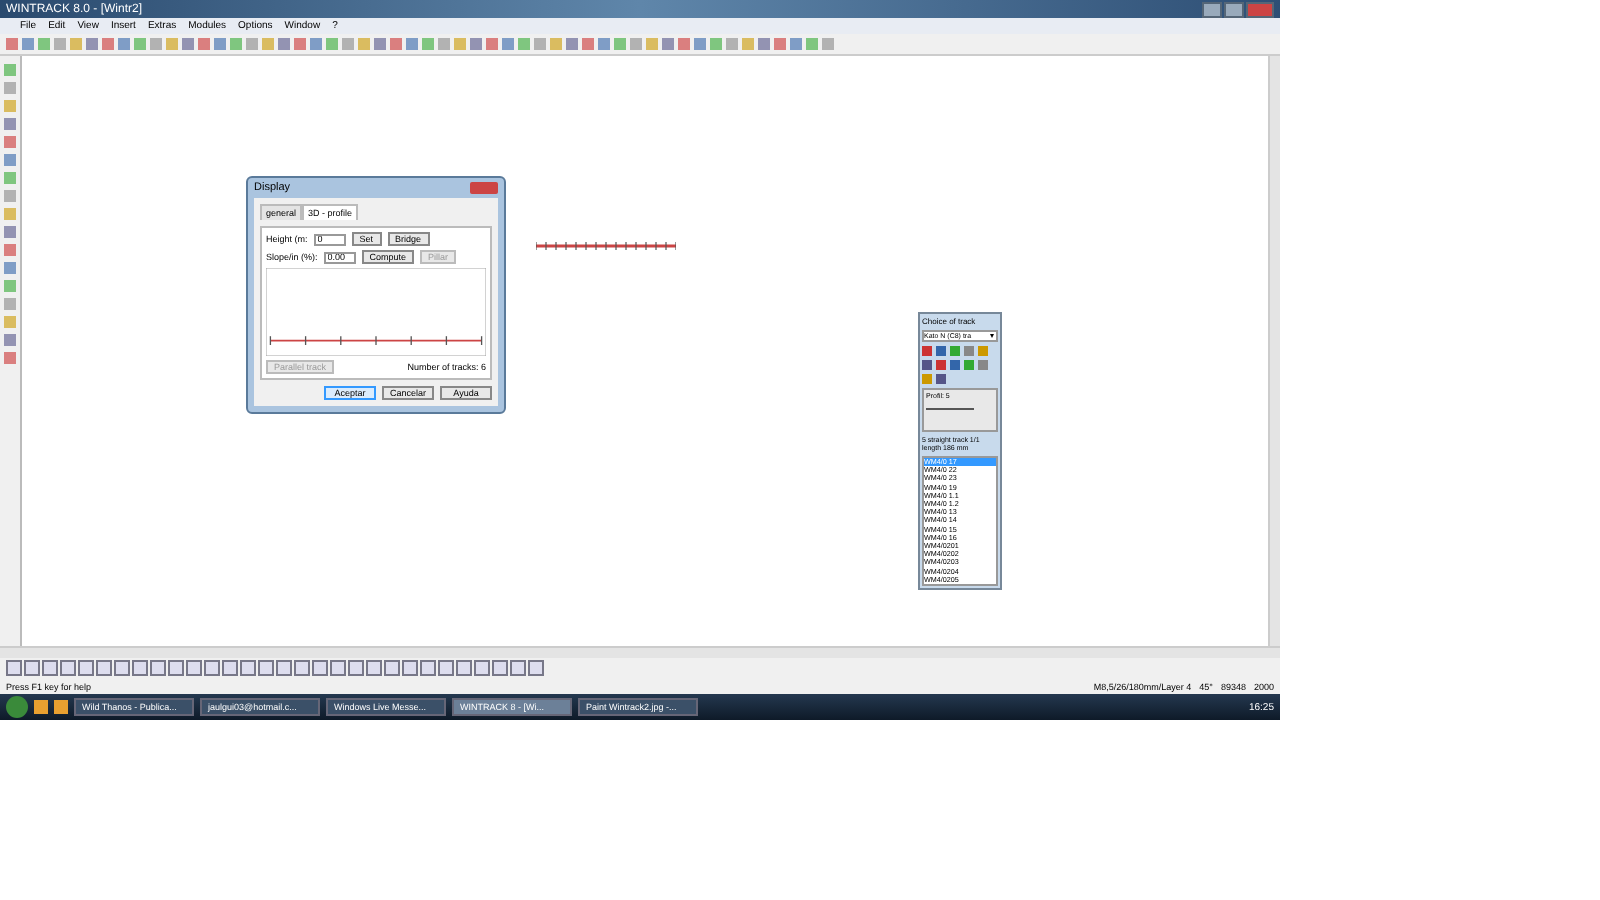  What do you see at coordinates (992, 336) in the screenshot?
I see `caret-icon` at bounding box center [992, 336].